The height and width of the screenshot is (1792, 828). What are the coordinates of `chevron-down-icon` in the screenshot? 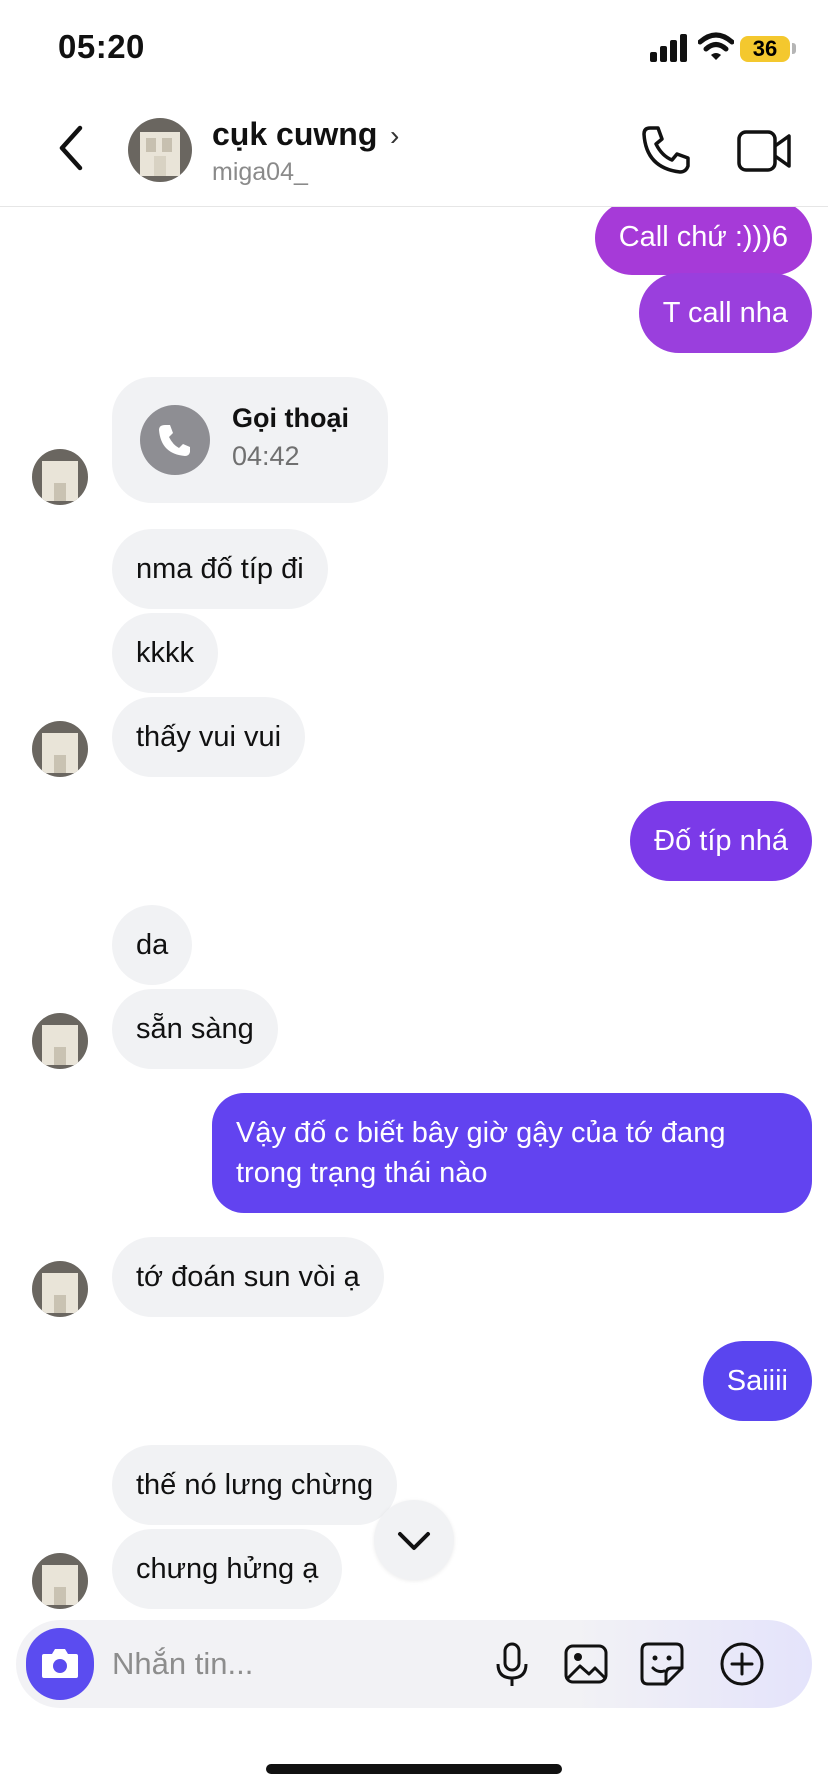 It's located at (414, 1541).